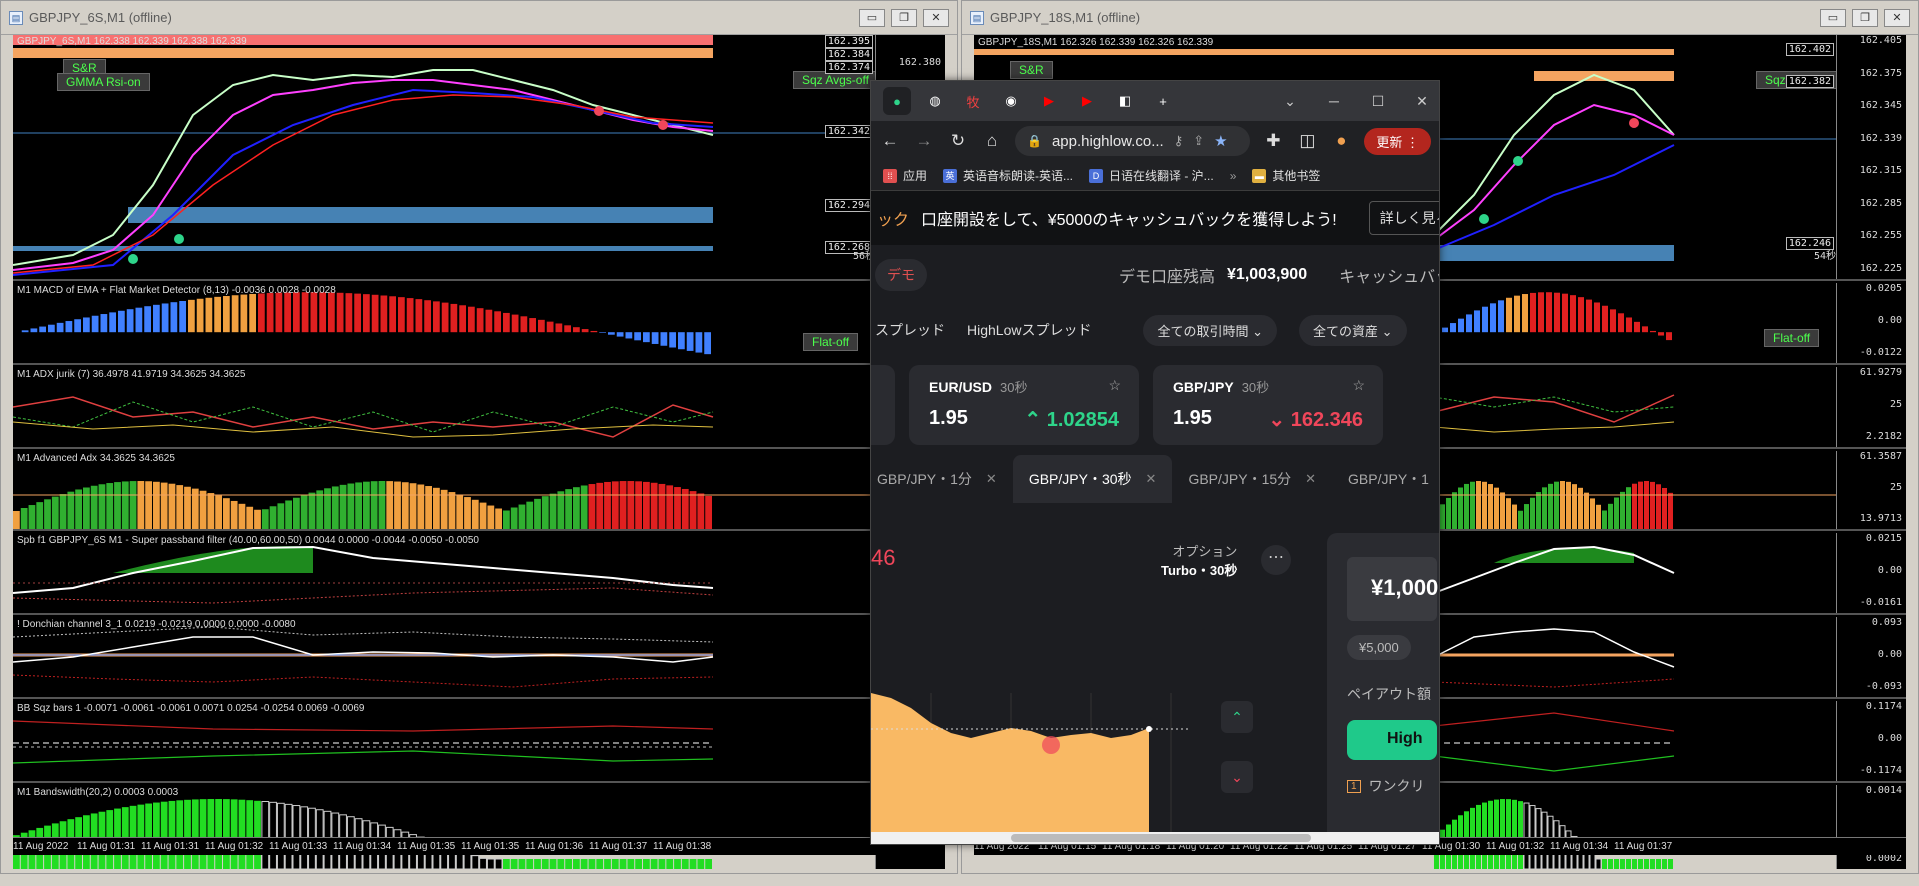 The image size is (1919, 886). Describe the element at coordinates (1440, 18) in the screenshot. I see `window-titlebar: ▤ GBPJPY_18S,M1 (offline) ▭ ❐ ✕` at that location.